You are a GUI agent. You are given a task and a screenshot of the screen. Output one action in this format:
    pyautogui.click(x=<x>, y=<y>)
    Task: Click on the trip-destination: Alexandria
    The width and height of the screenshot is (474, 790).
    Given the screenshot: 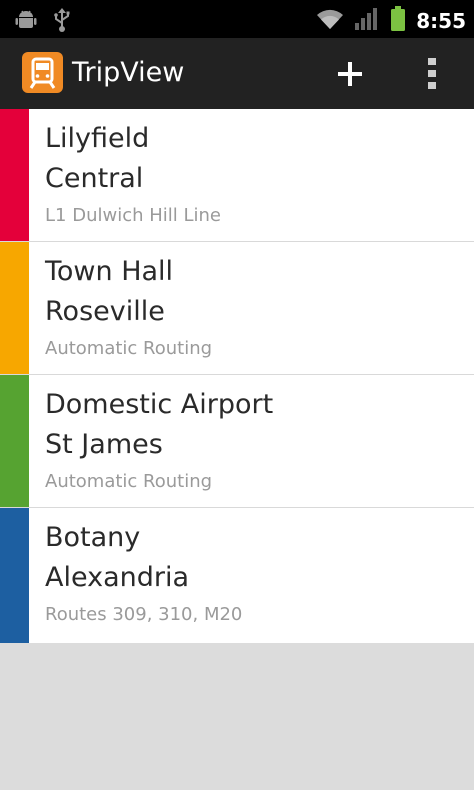 What is the action you would take?
    pyautogui.click(x=117, y=577)
    